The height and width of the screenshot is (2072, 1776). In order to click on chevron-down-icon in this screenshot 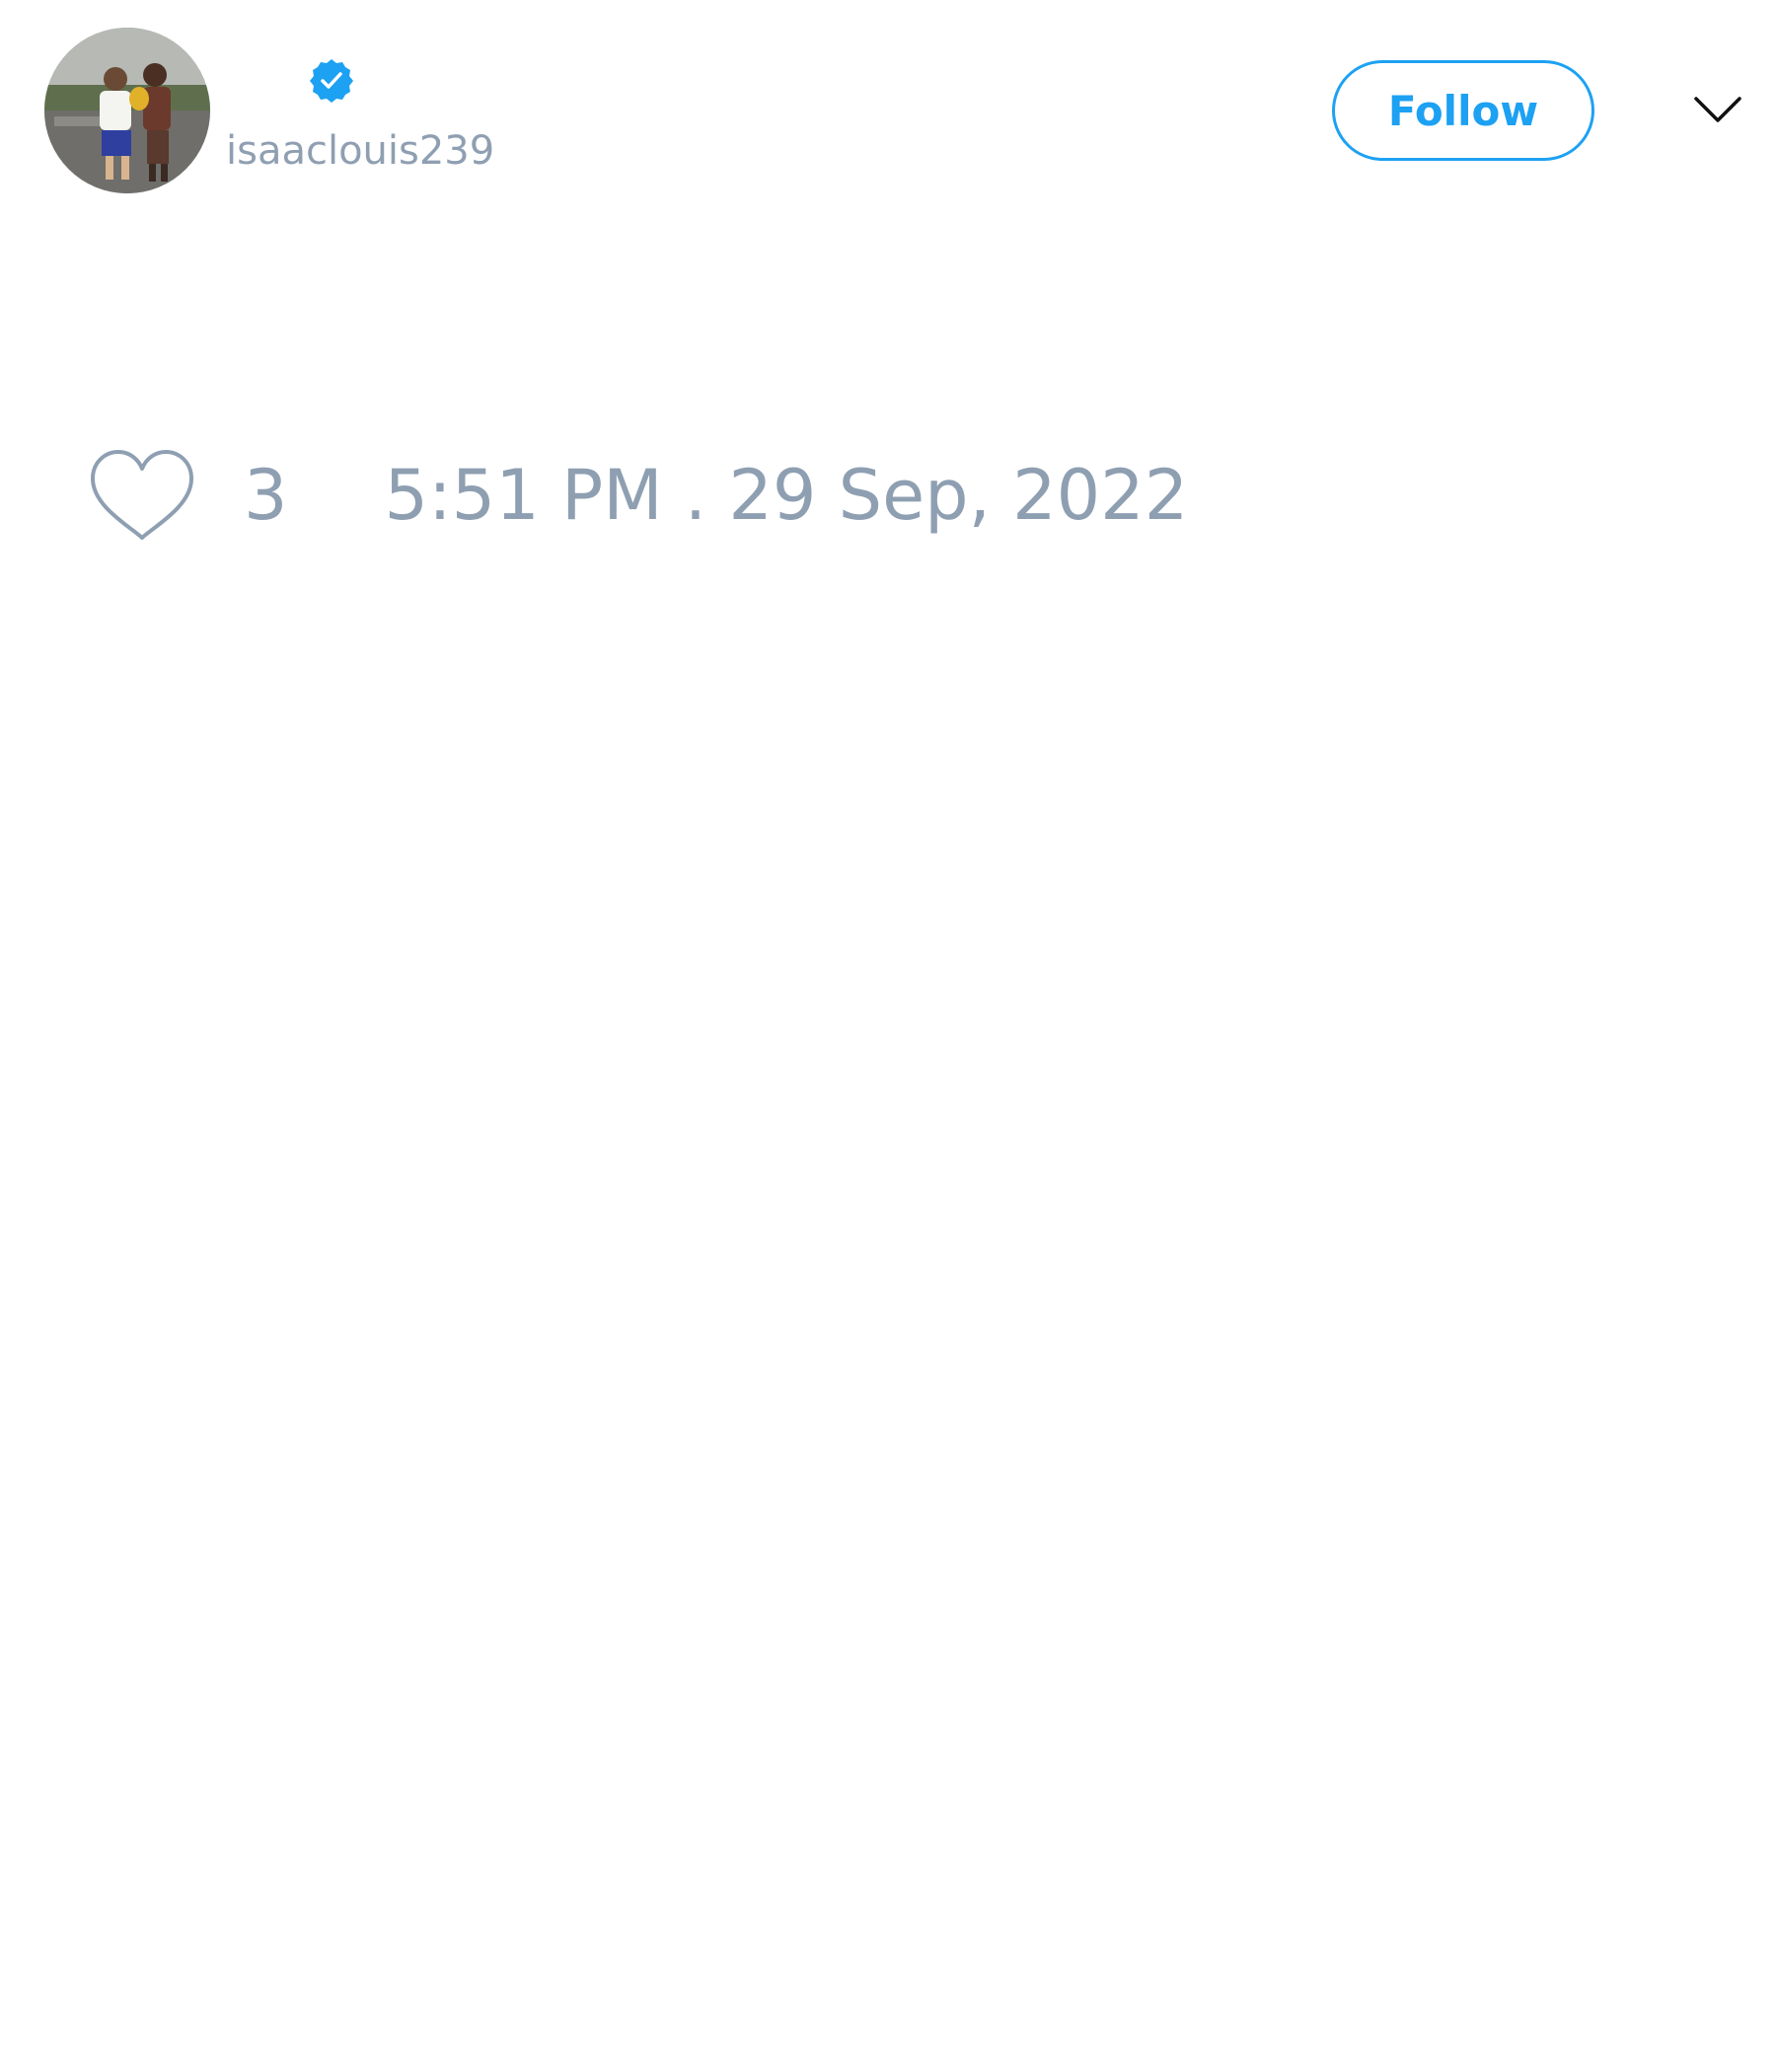, I will do `click(1718, 109)`.